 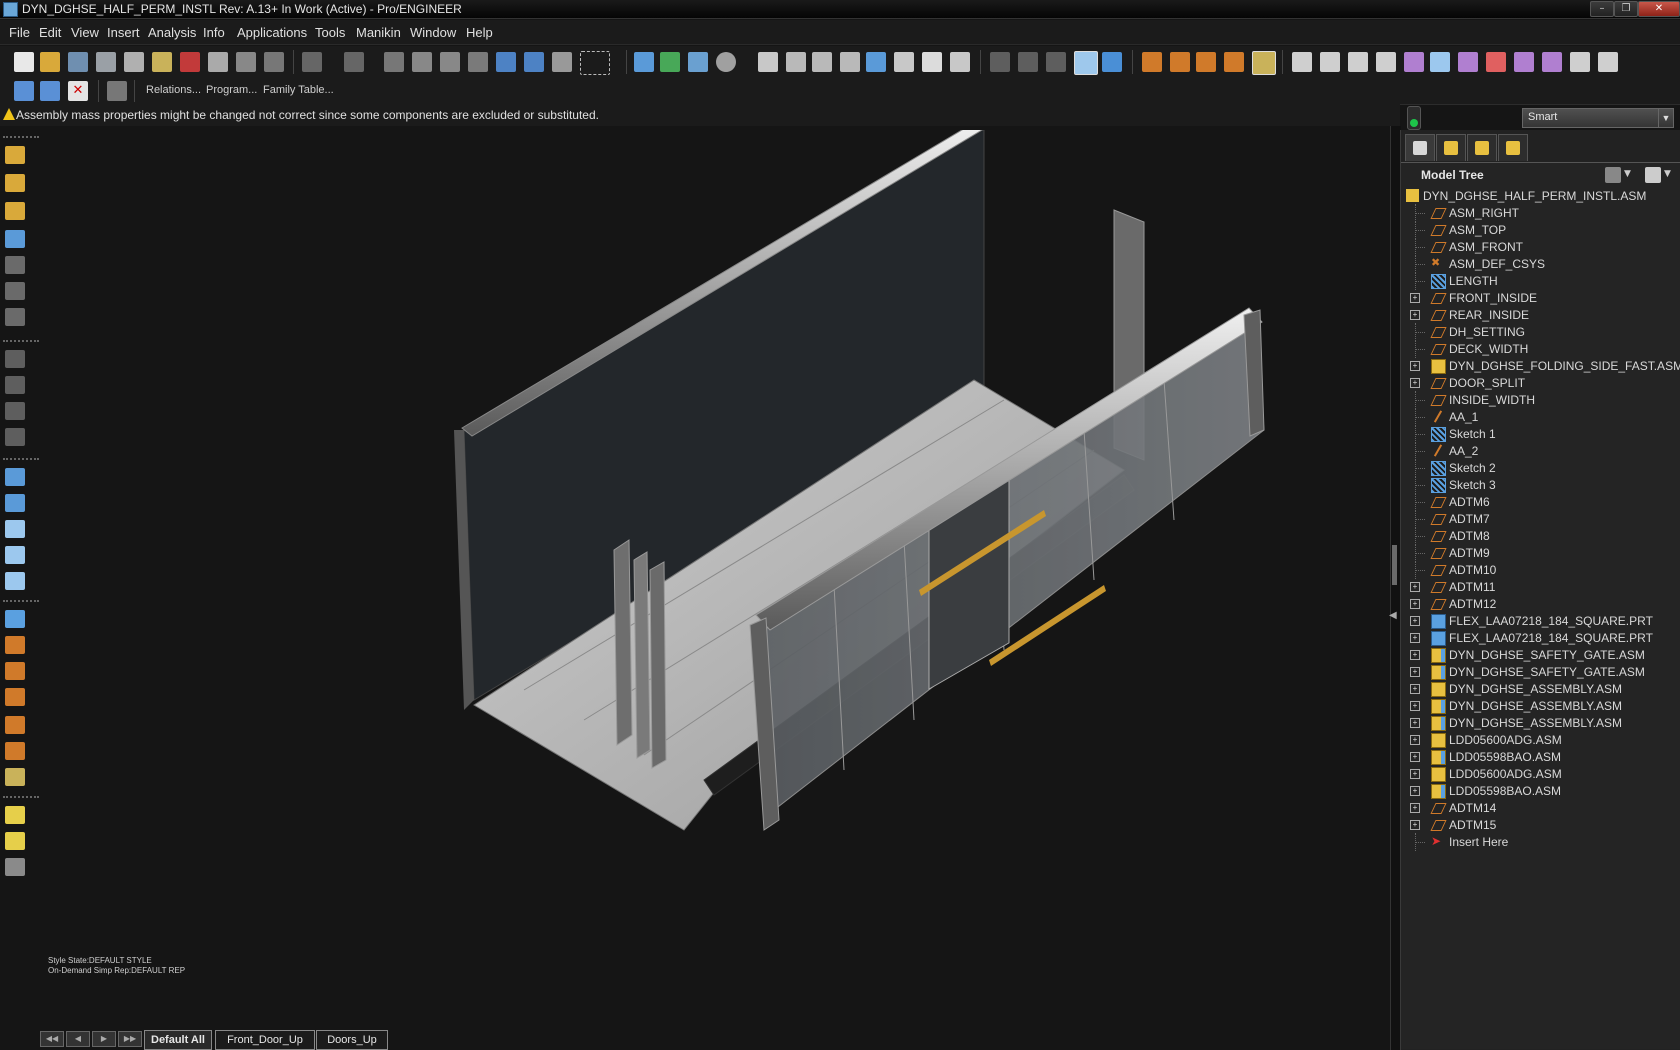 I want to click on datum-axis-tool-icon, so click(x=15, y=671).